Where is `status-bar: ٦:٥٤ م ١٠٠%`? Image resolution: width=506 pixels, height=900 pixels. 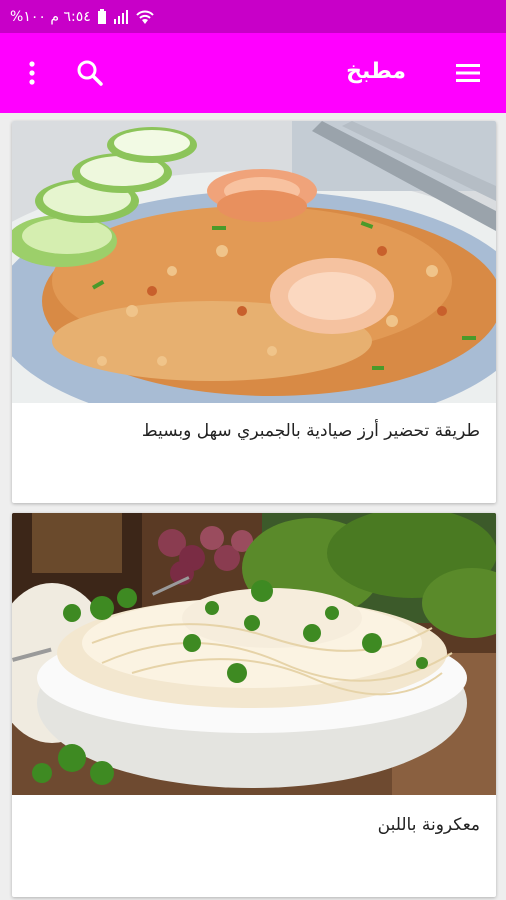 status-bar: ٦:٥٤ م ١٠٠% is located at coordinates (253, 16).